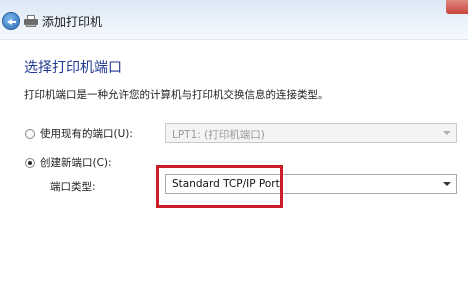  I want to click on page-description: 打印机端口是一种允许您的计算机与打印机交换信息的连接类型。, so click(176, 95).